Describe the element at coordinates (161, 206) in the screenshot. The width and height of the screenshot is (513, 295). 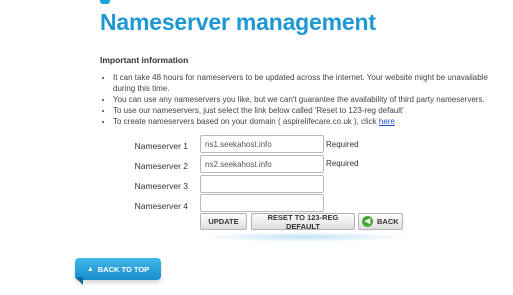
I see `nameserver-4-label: Nameserver 4` at that location.